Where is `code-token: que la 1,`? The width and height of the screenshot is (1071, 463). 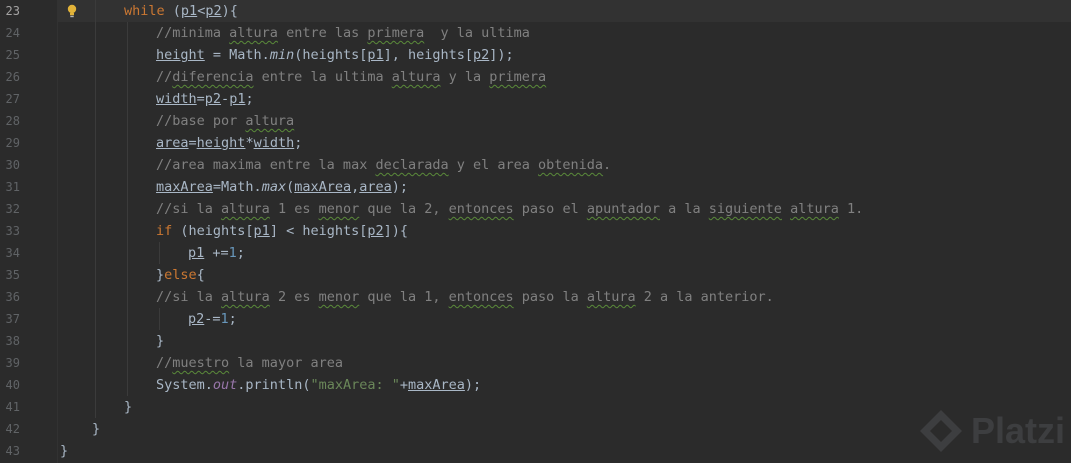
code-token: que la 1, is located at coordinates (404, 297).